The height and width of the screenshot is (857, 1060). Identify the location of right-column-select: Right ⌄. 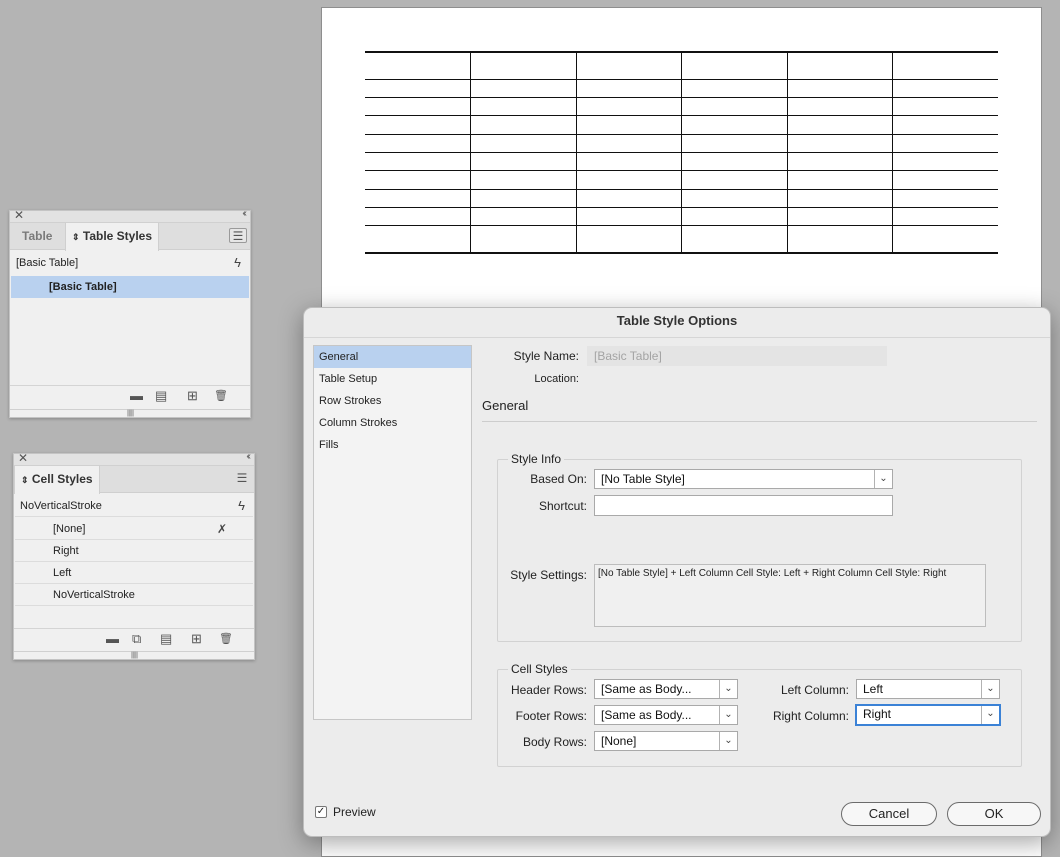
(928, 715).